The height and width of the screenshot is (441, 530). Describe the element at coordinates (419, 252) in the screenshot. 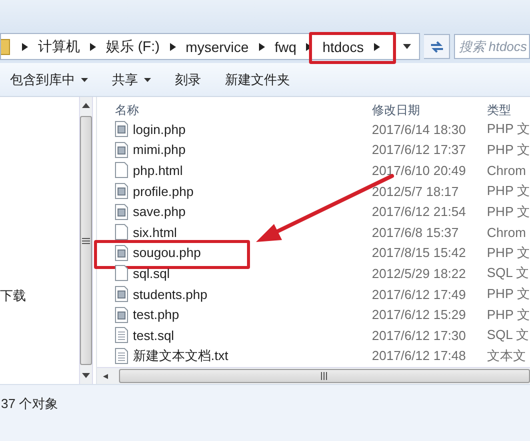

I see `date-cell-text: 2017/8/15 15:42` at that location.